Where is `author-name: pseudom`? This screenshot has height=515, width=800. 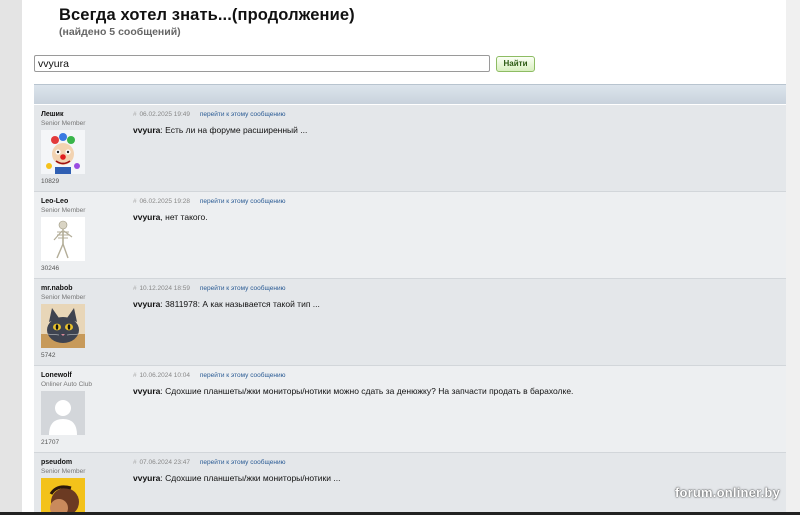
author-name: pseudom is located at coordinates (56, 462).